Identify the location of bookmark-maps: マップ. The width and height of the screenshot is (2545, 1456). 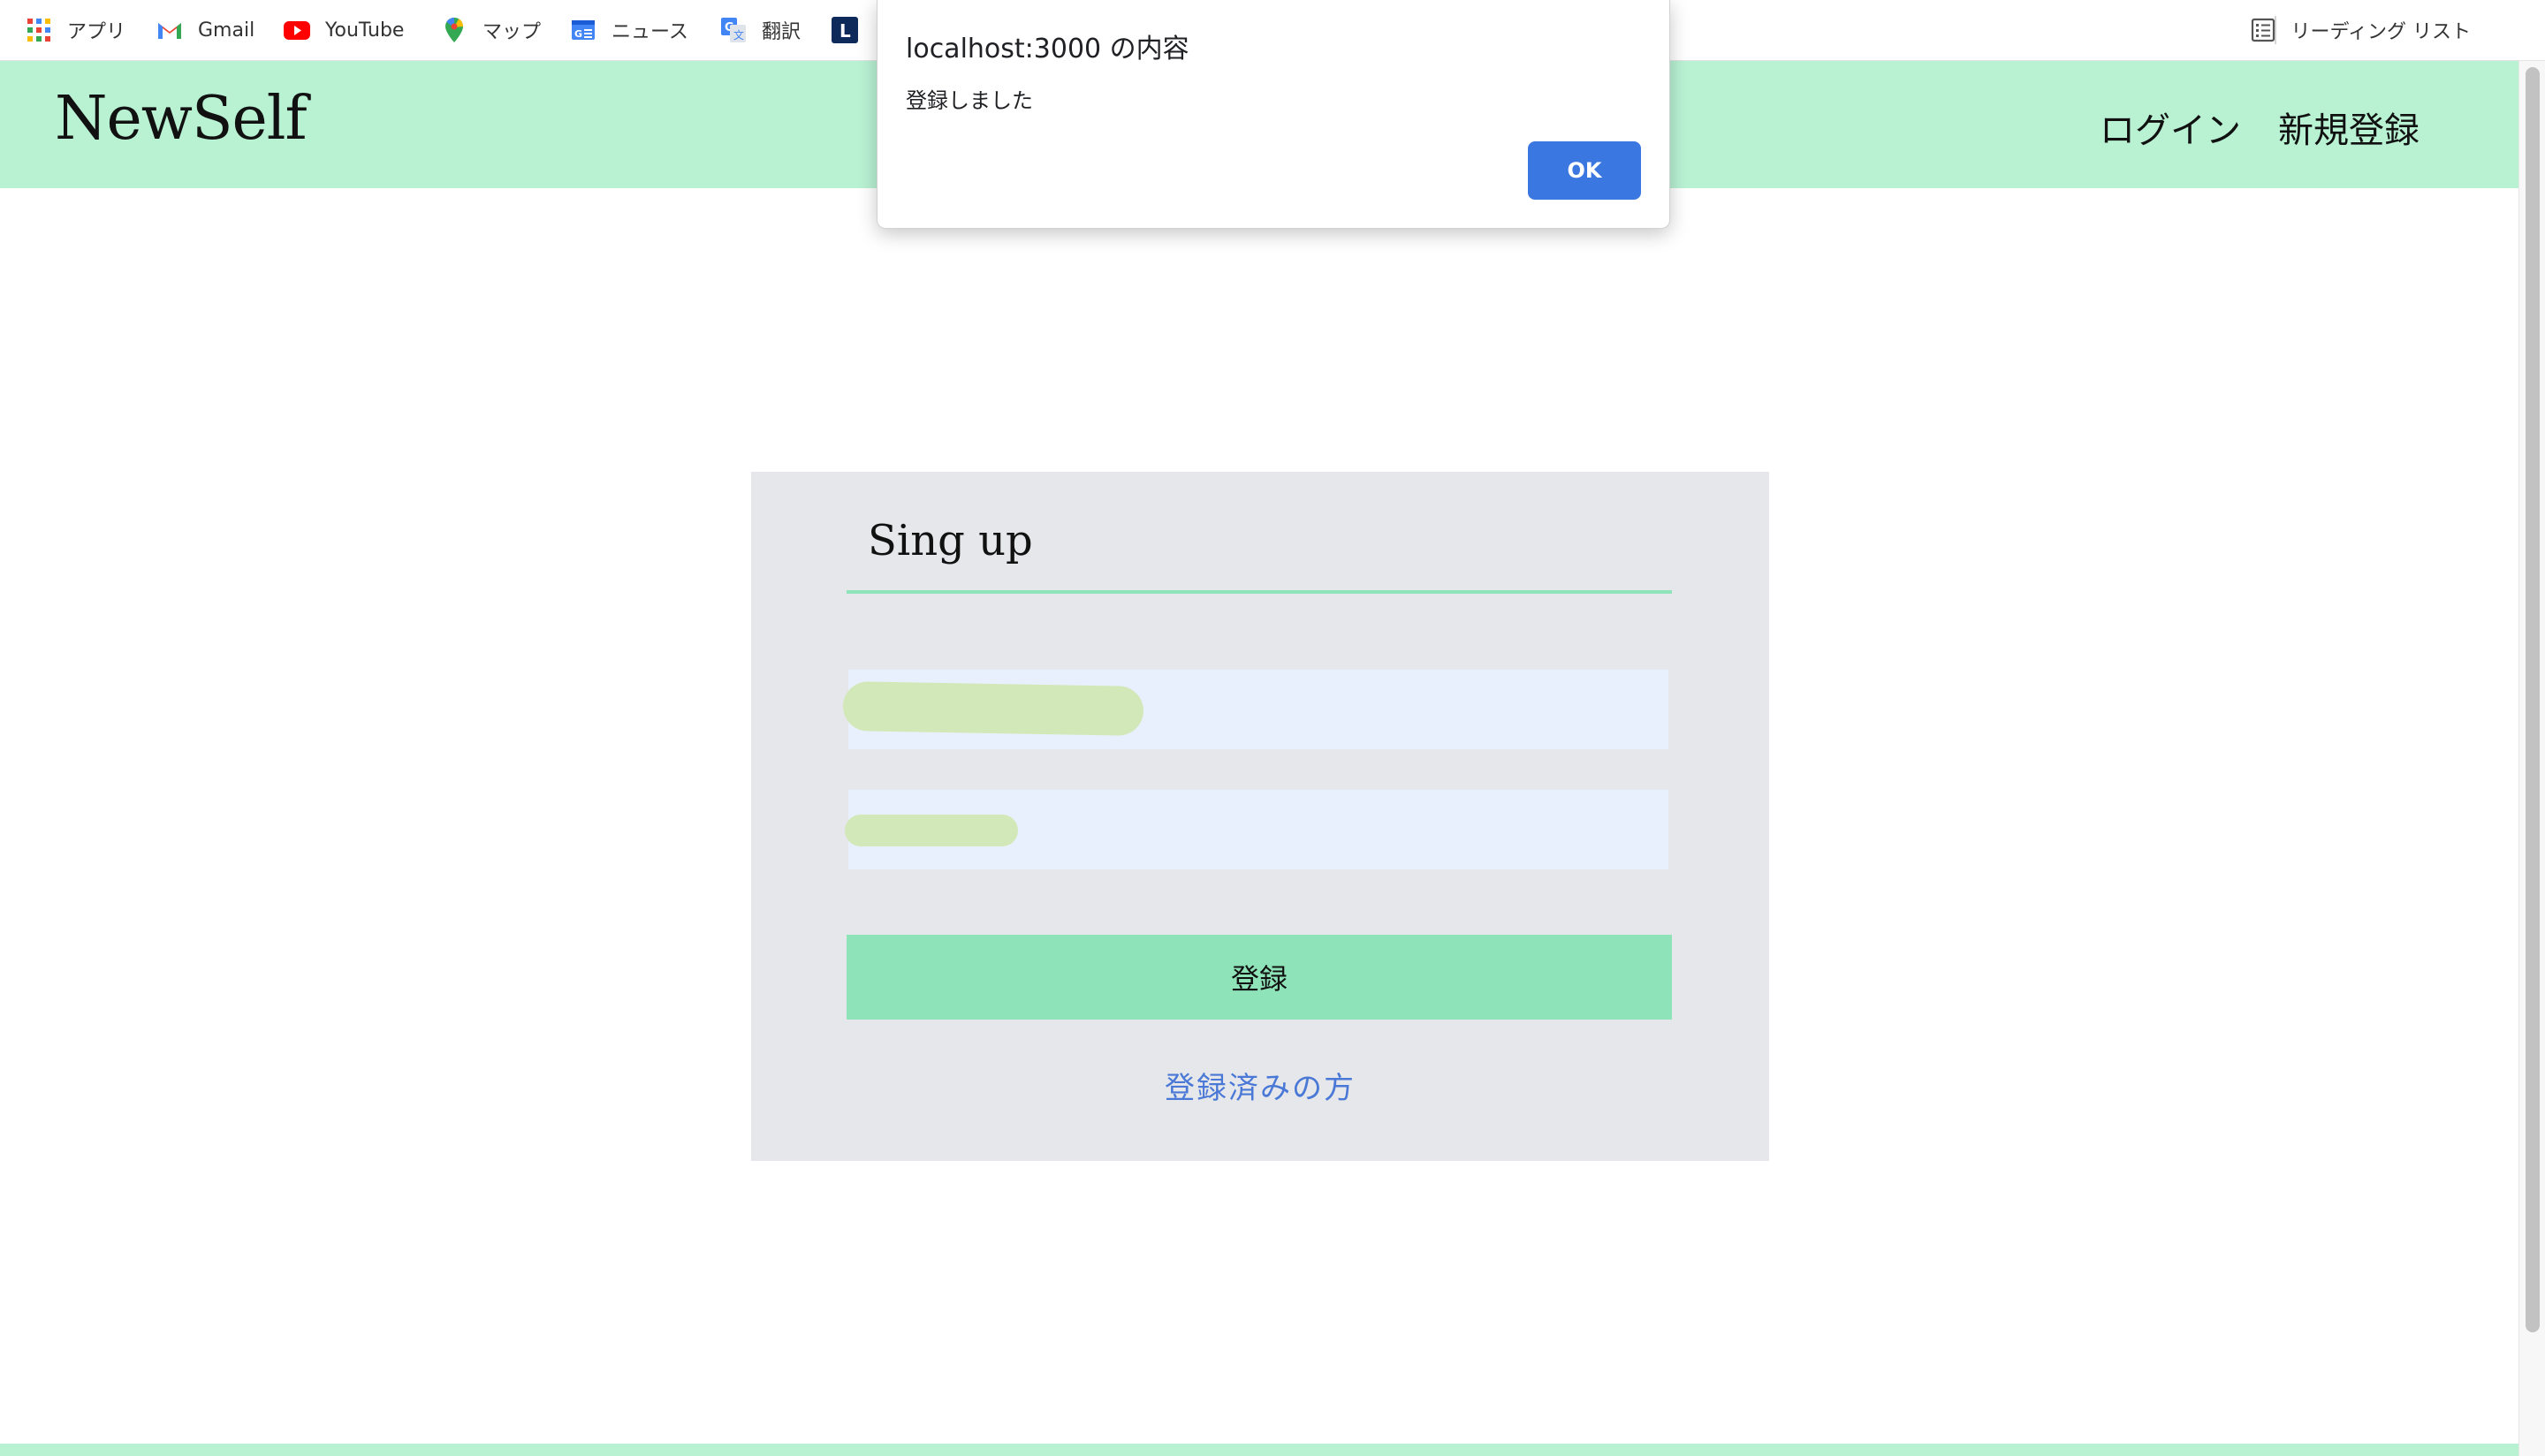
(490, 30).